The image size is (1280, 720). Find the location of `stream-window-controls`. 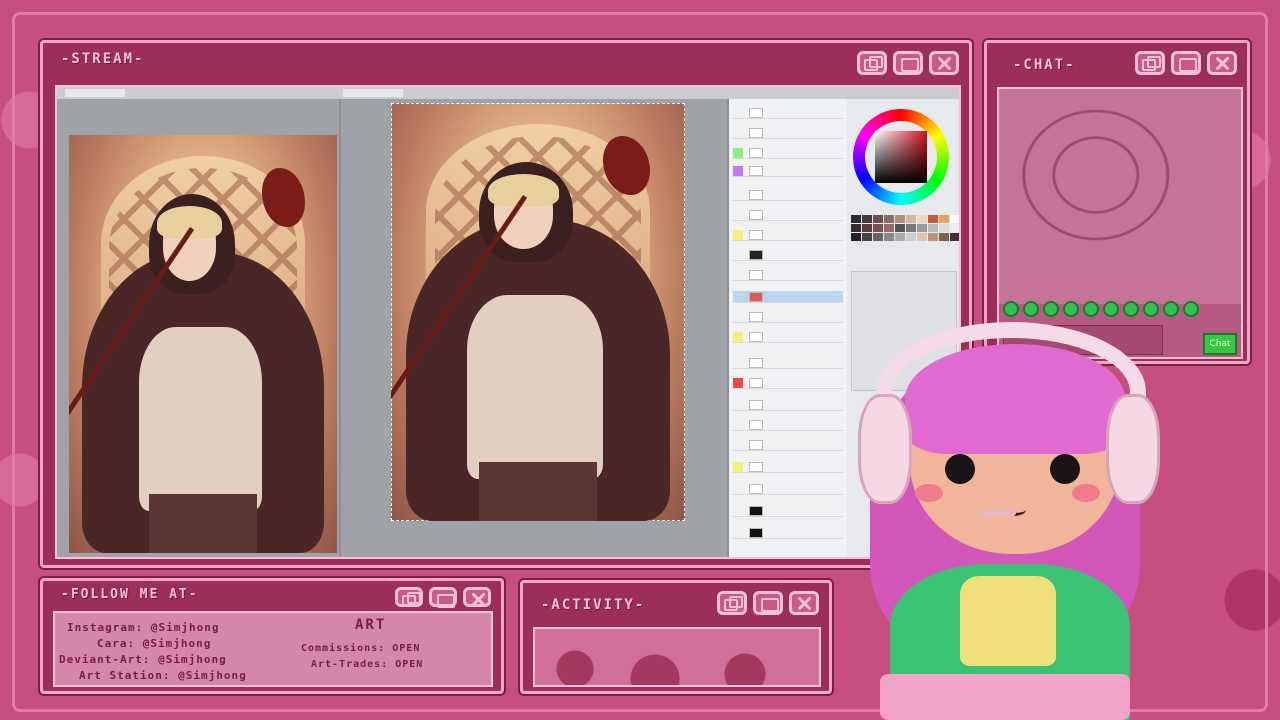

stream-window-controls is located at coordinates (908, 63).